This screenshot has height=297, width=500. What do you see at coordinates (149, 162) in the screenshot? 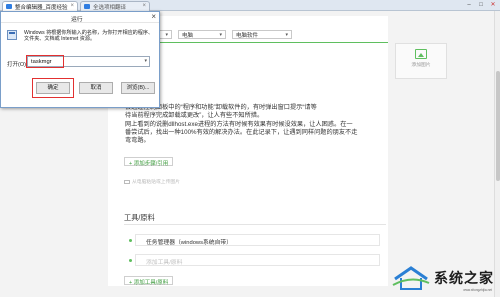
I see `add-step-button: + 添加步骤/引用` at bounding box center [149, 162].